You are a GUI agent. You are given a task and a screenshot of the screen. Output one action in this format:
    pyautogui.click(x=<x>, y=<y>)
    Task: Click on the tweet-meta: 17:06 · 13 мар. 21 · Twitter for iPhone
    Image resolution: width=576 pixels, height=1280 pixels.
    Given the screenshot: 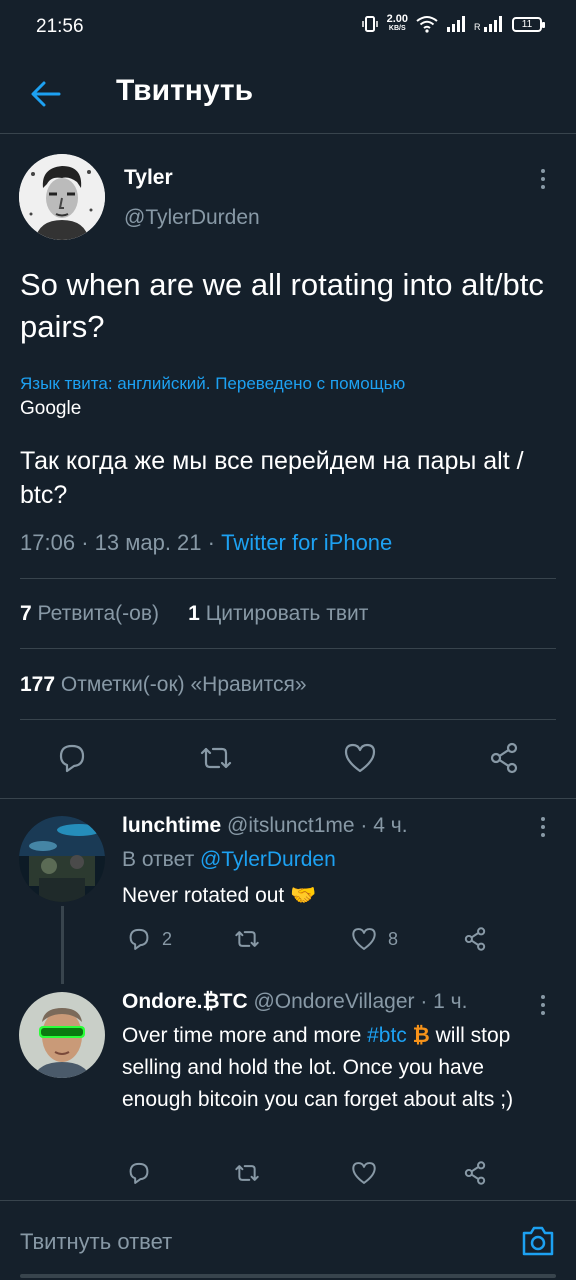 What is the action you would take?
    pyautogui.click(x=206, y=543)
    